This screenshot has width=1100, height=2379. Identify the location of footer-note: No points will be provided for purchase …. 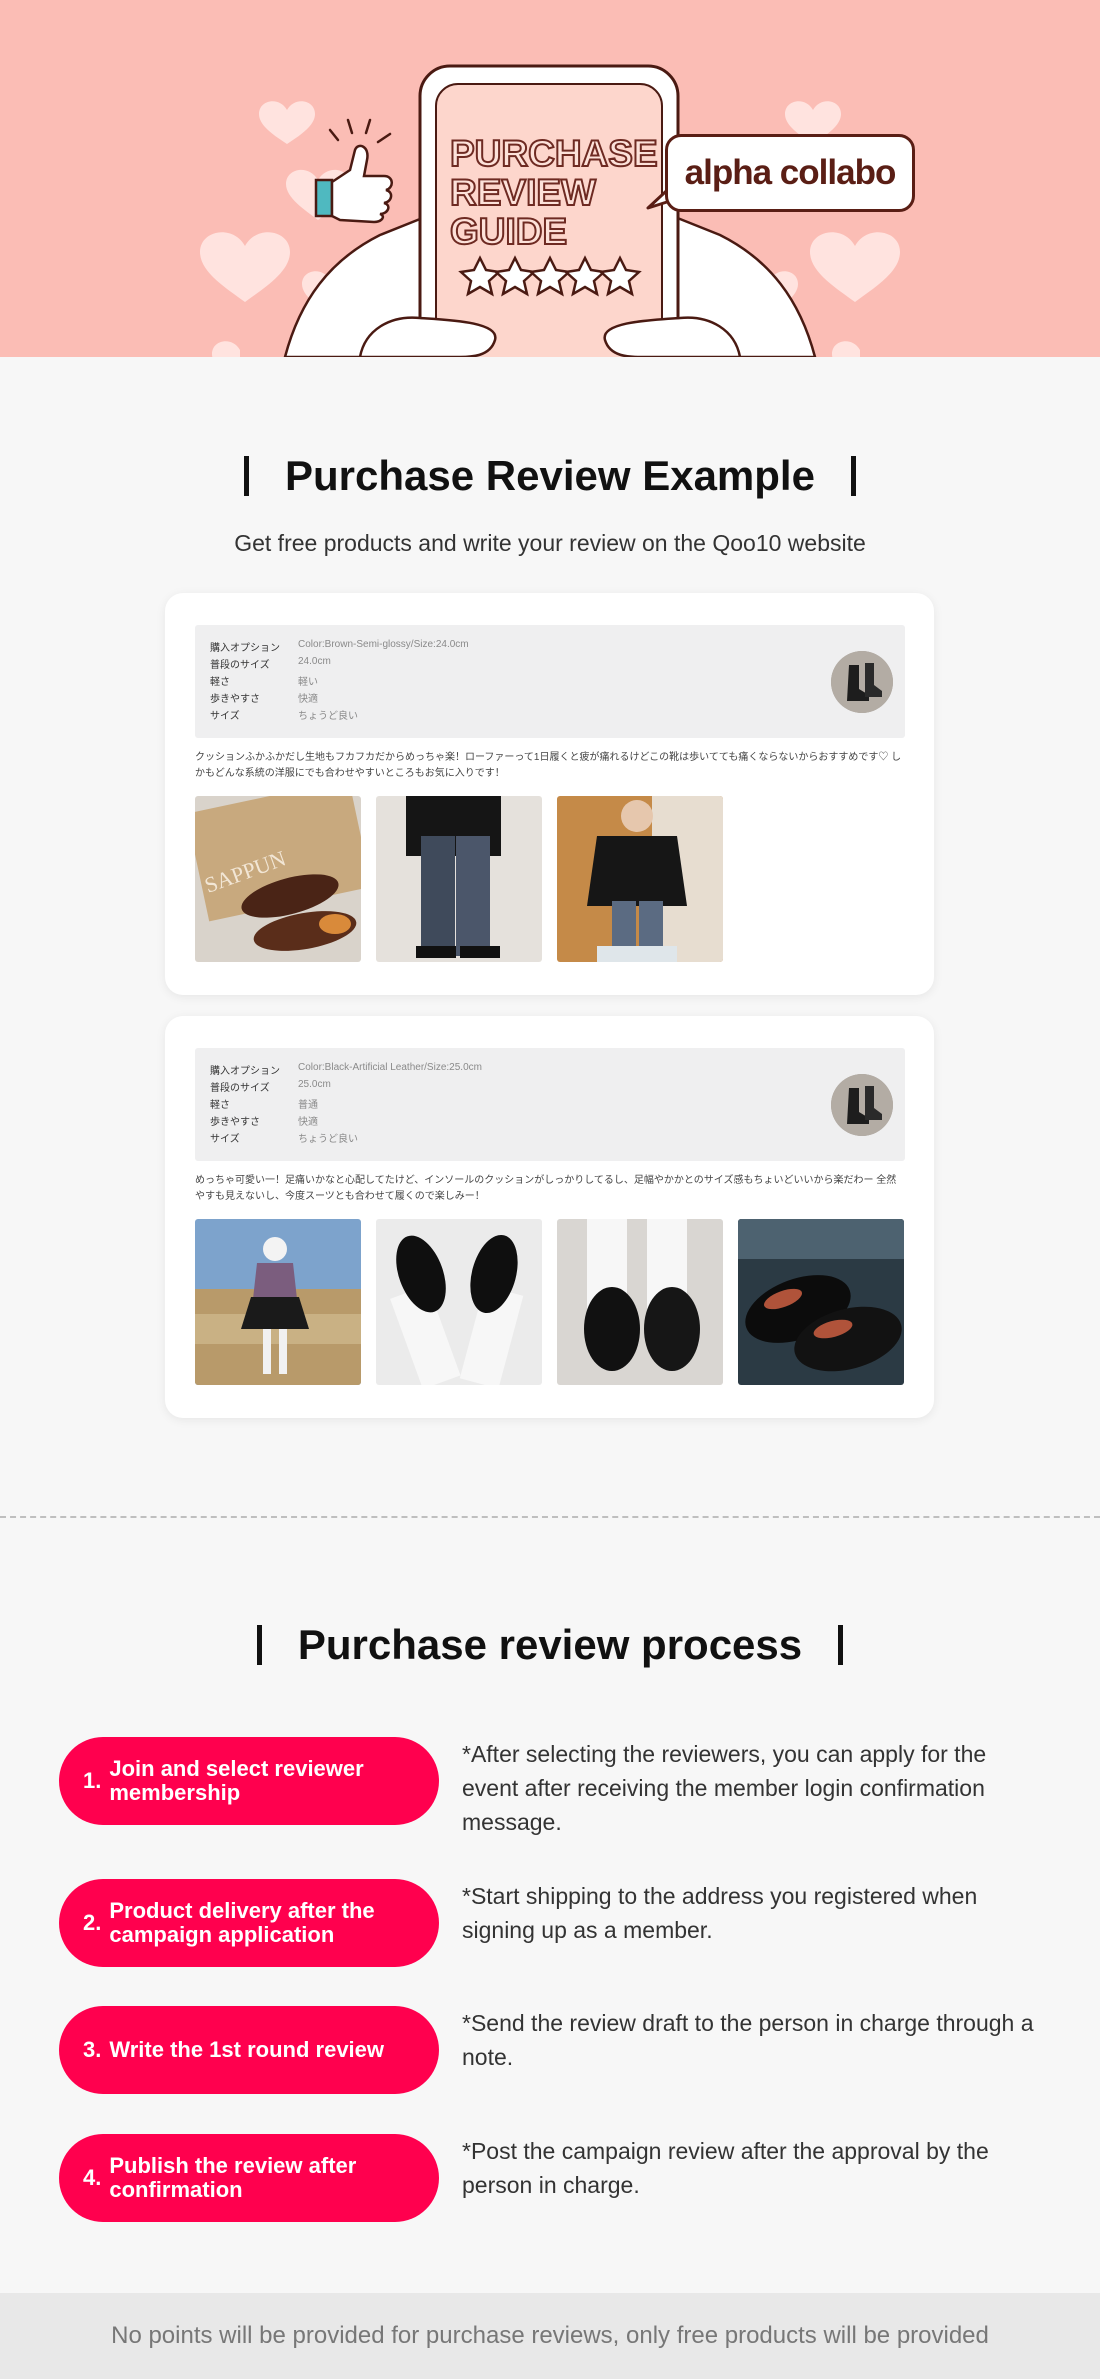
(550, 2336).